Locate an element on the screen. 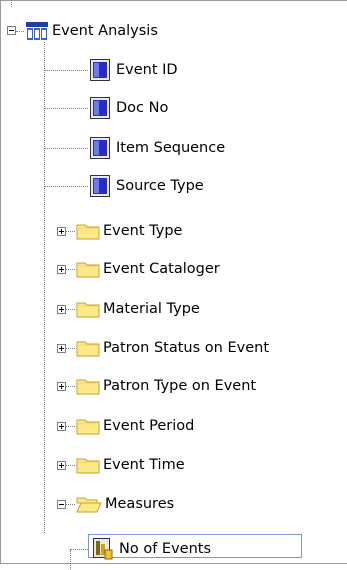  cube-table-icon is located at coordinates (37, 31).